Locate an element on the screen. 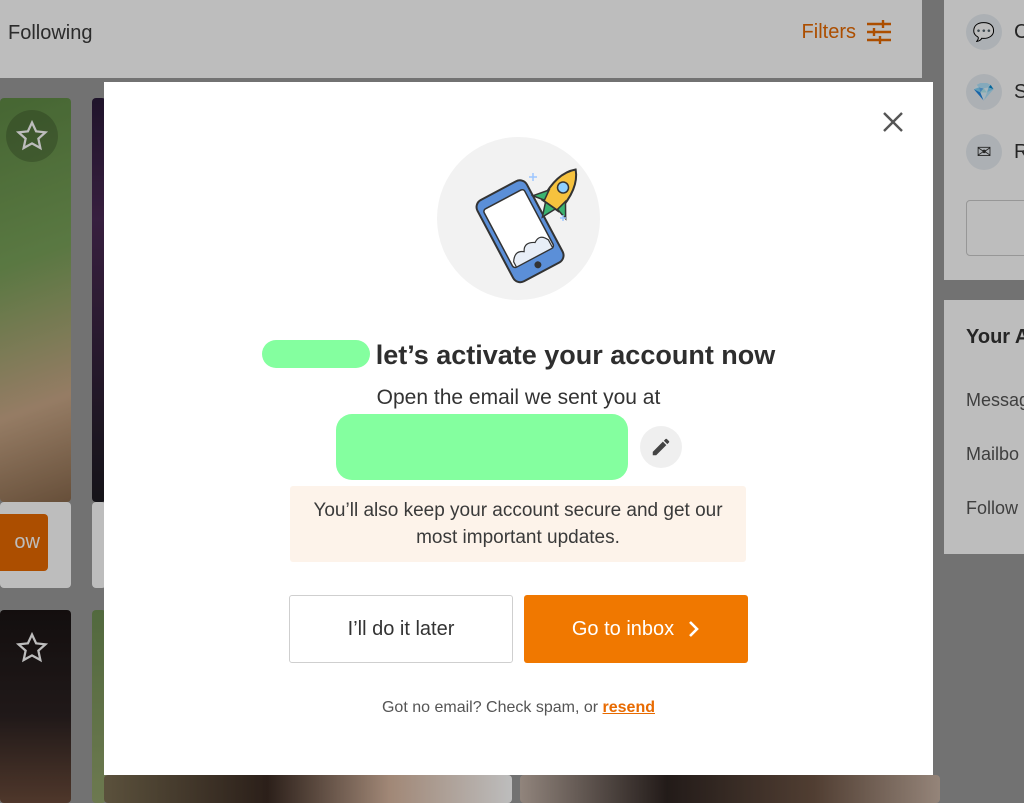 This screenshot has width=1024, height=803. do-it-later-button: I’ll do it later is located at coordinates (401, 629).